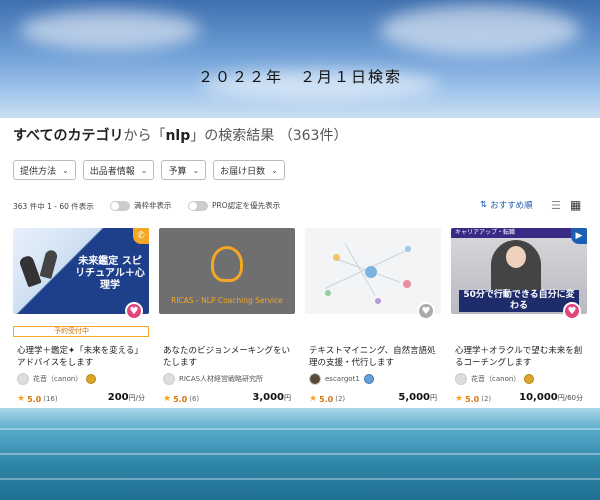  What do you see at coordinates (227, 357) in the screenshot?
I see `service-title: あなたのビジョンメーキングをいたします` at bounding box center [227, 357].